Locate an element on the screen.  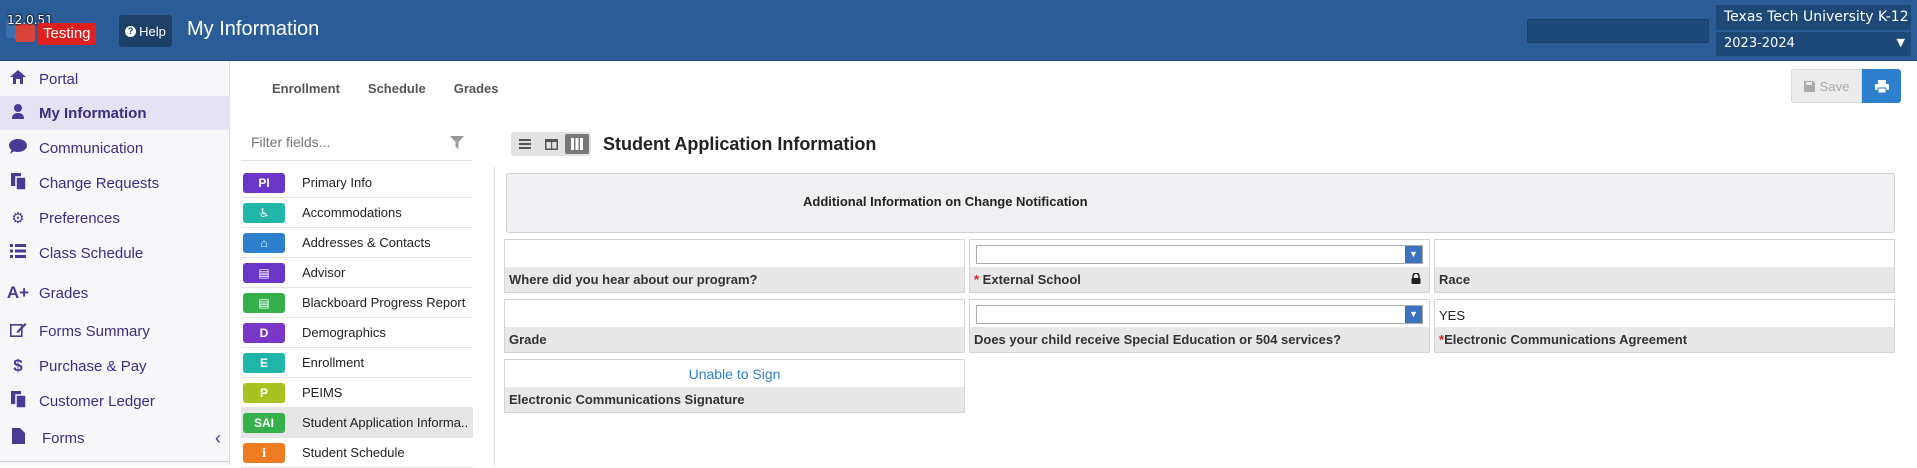
hear-about-value is located at coordinates (734, 254).